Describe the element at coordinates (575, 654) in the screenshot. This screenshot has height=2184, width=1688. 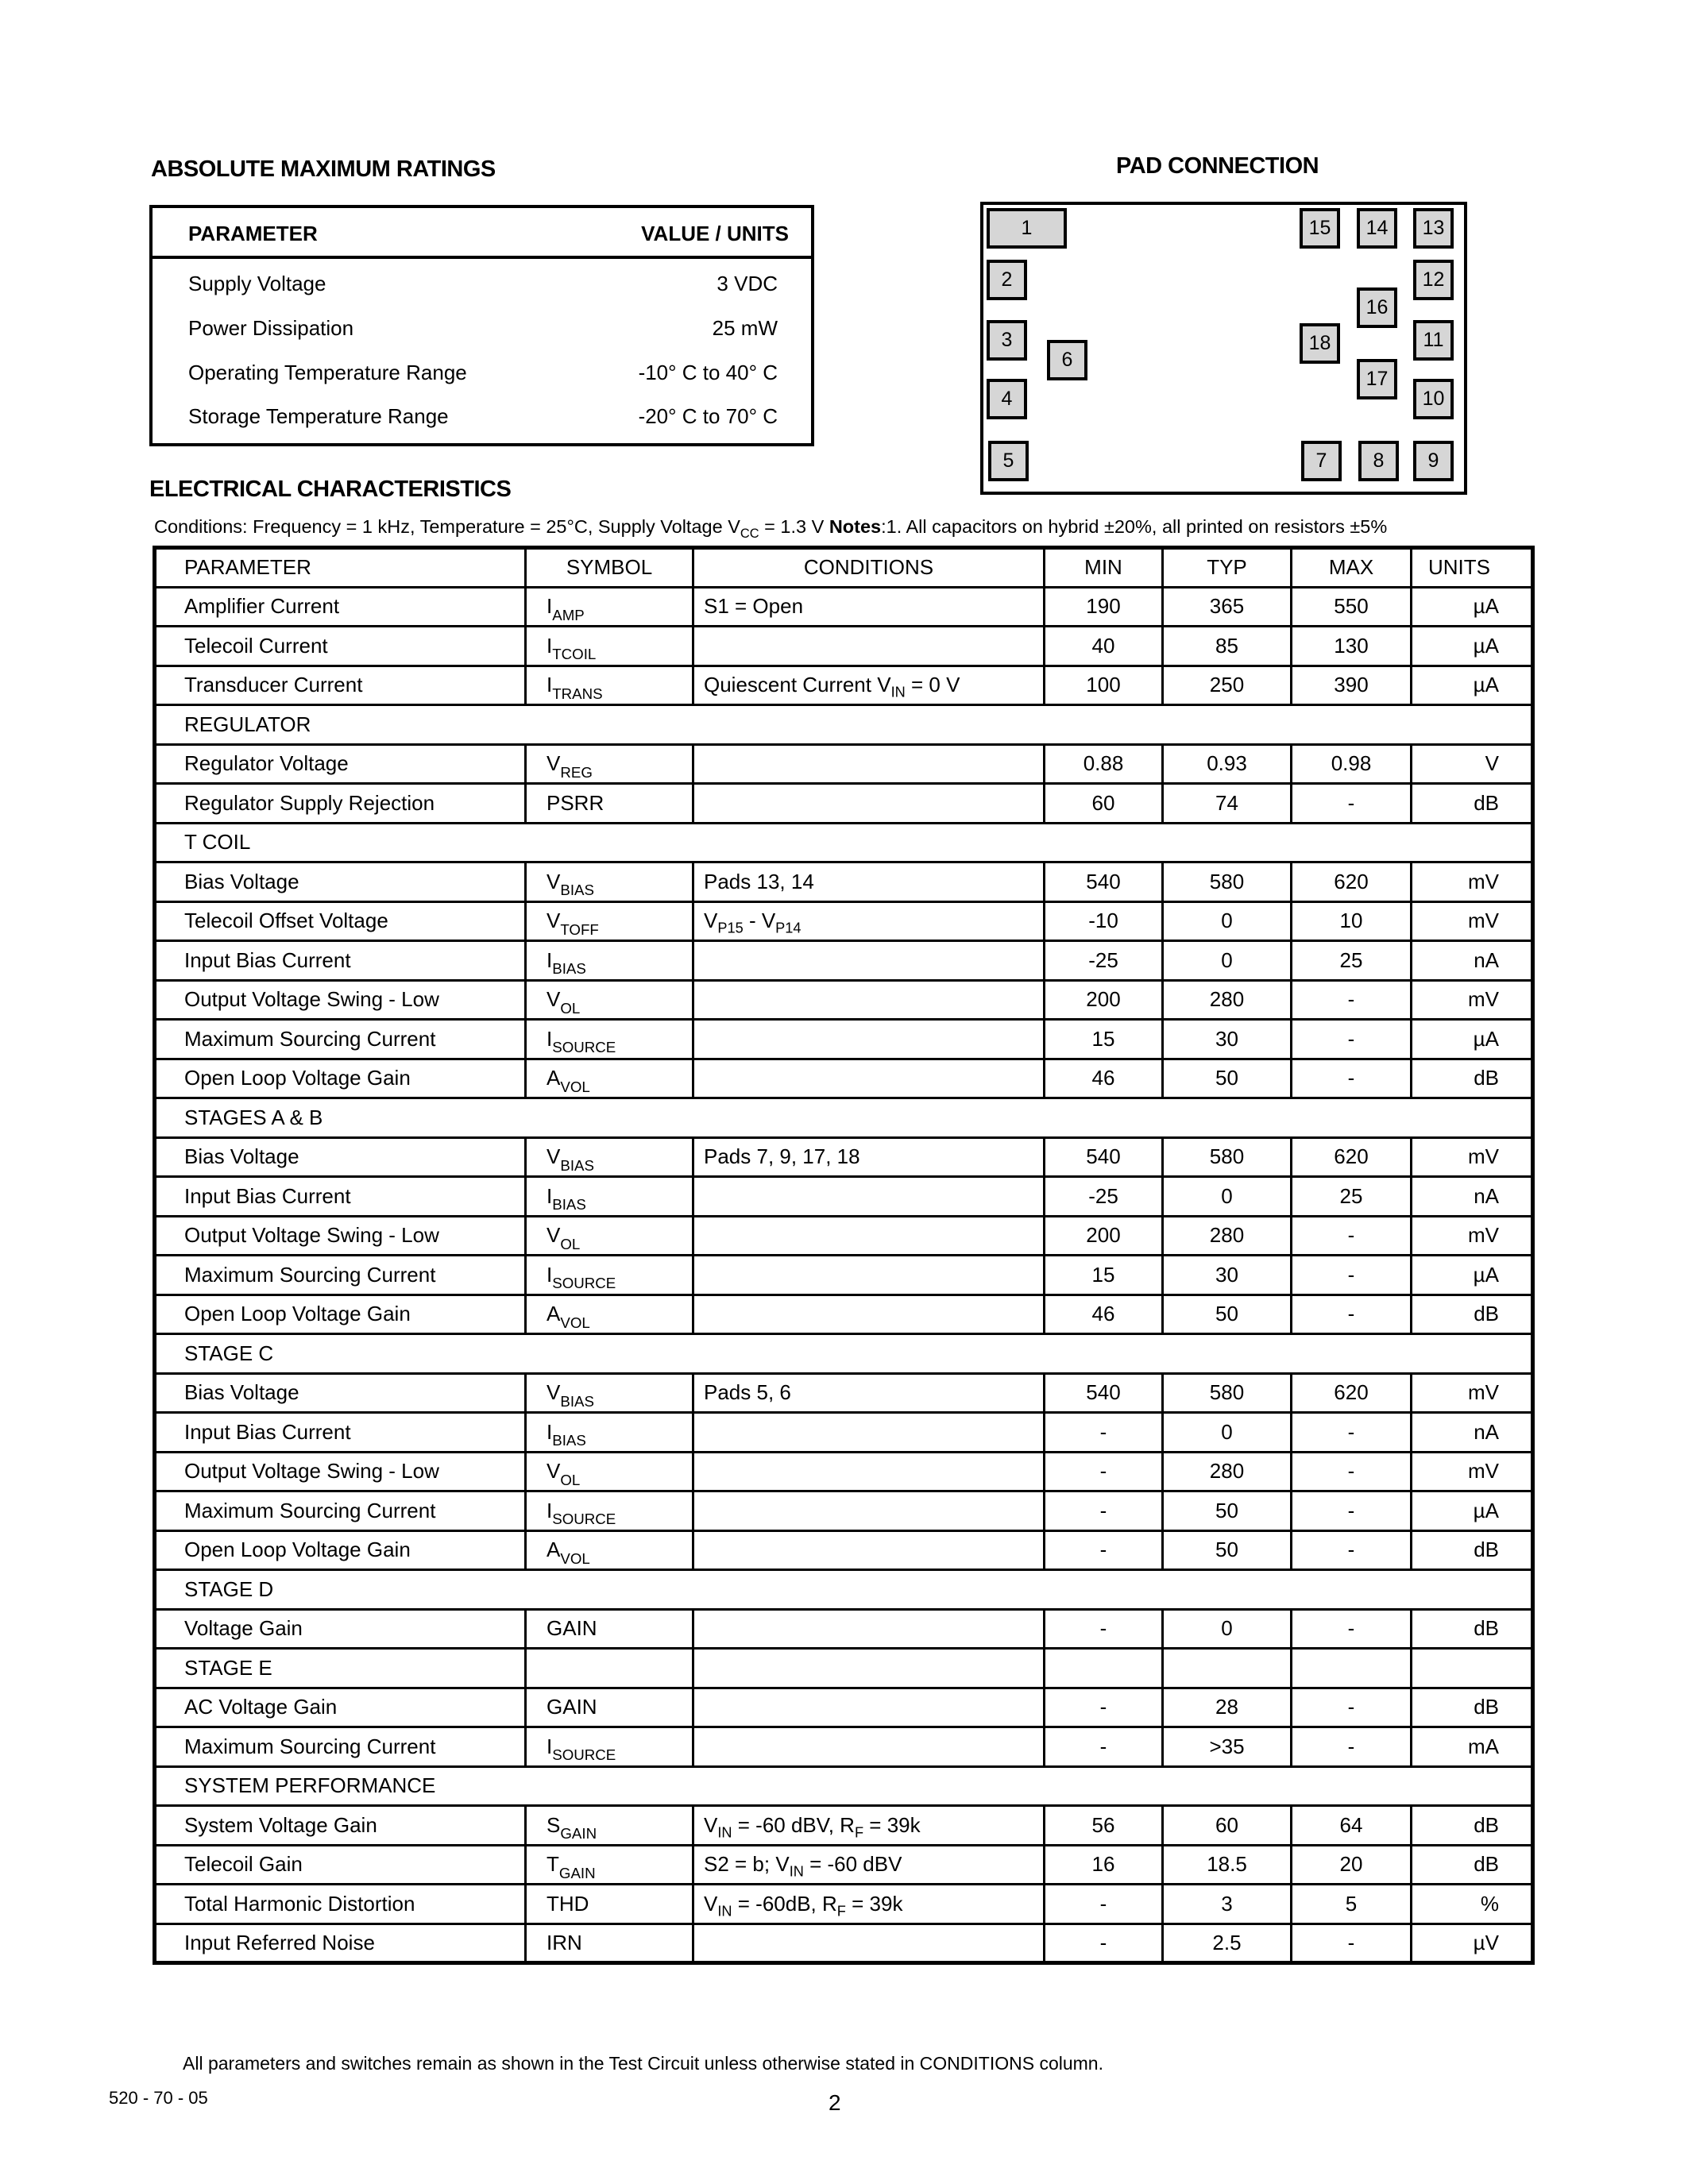
I see `symbol-subscript: TCOIL` at that location.